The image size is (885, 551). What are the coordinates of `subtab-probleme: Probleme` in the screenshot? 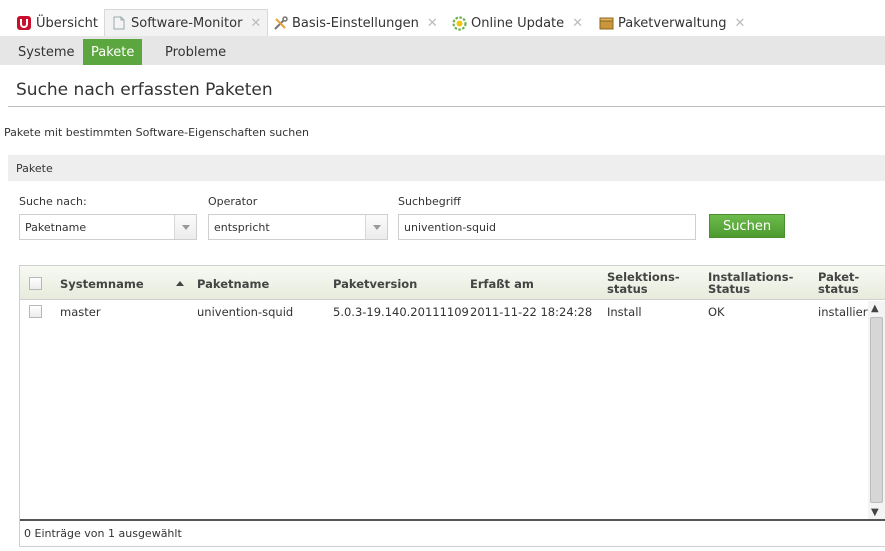 It's located at (195, 52).